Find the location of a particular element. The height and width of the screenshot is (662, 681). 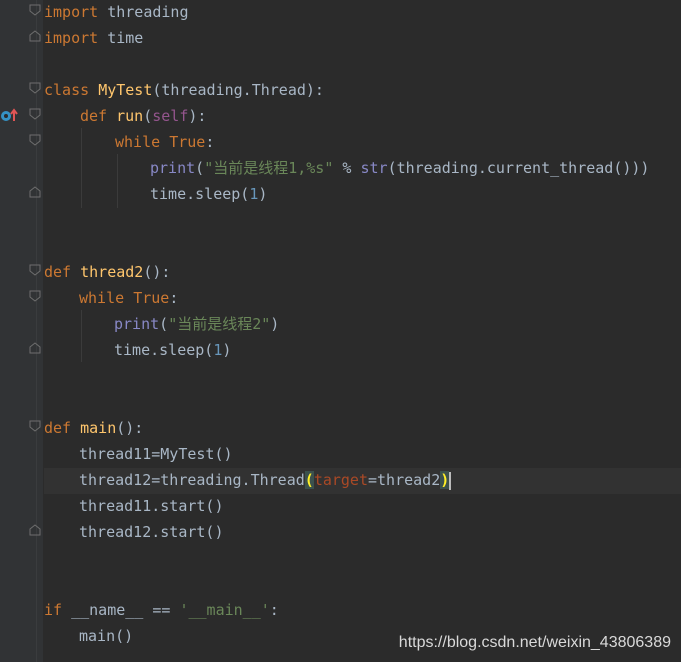

code-line: import threading is located at coordinates (116, 12).